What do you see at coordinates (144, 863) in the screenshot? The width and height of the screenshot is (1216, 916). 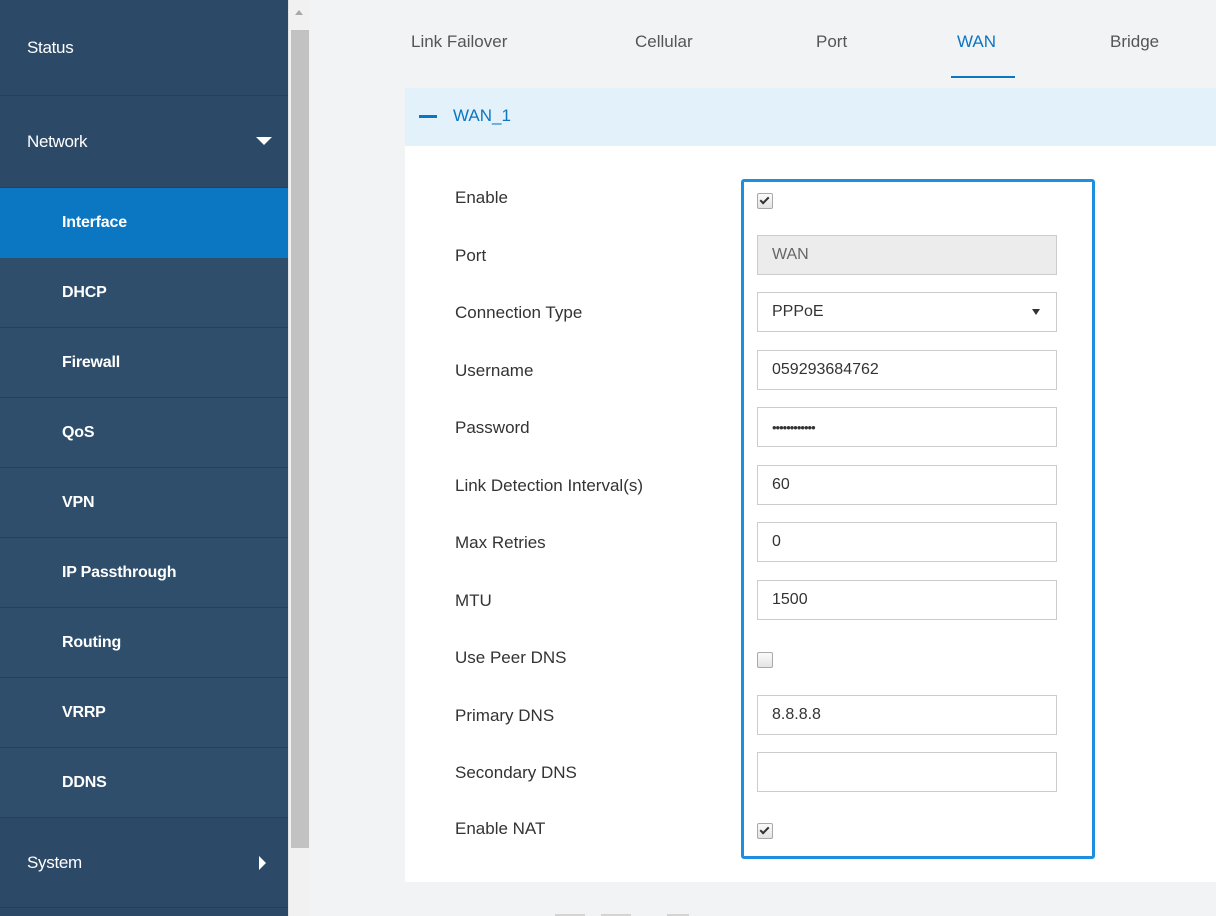 I see `sidebar-item-system: System` at bounding box center [144, 863].